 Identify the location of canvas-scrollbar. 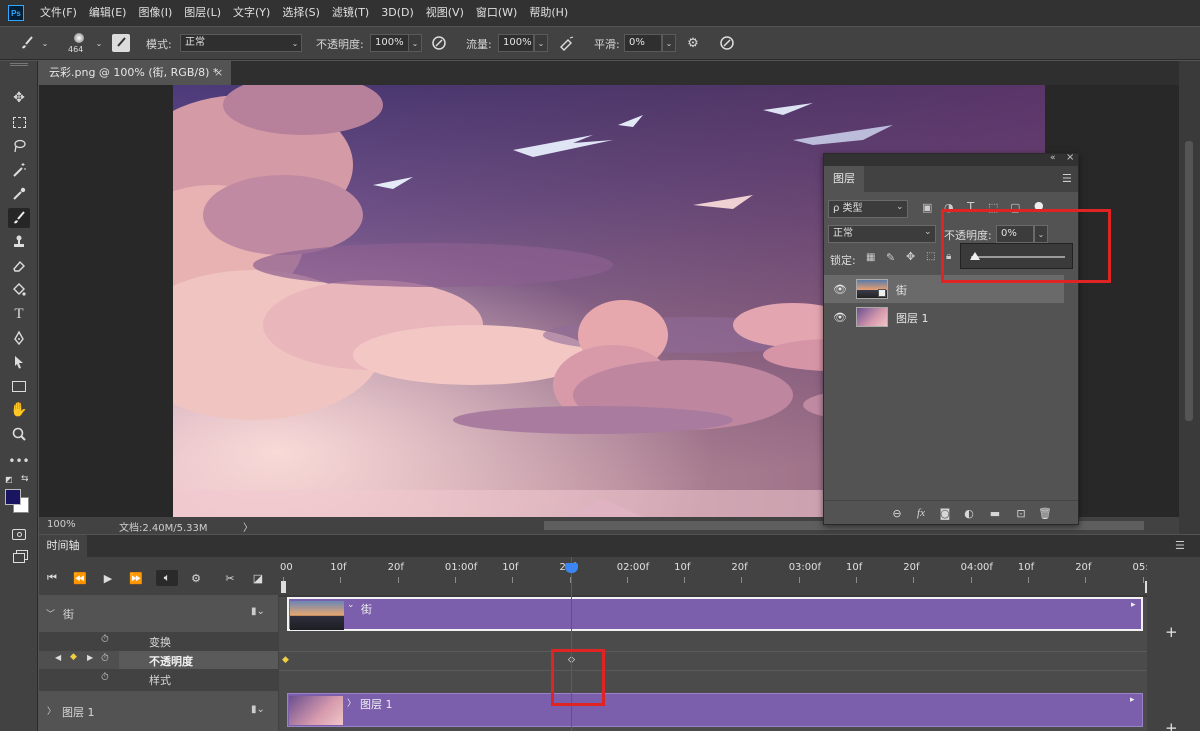
(1189, 297).